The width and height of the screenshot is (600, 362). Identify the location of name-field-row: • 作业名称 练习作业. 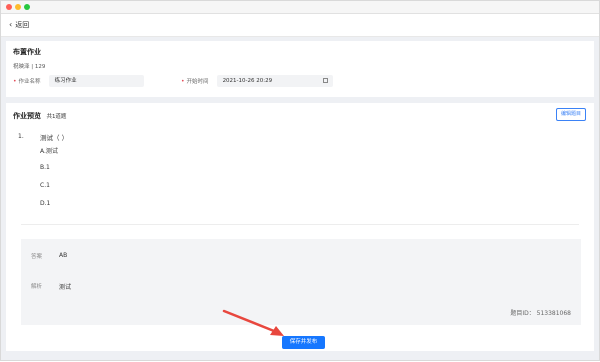
(78, 81).